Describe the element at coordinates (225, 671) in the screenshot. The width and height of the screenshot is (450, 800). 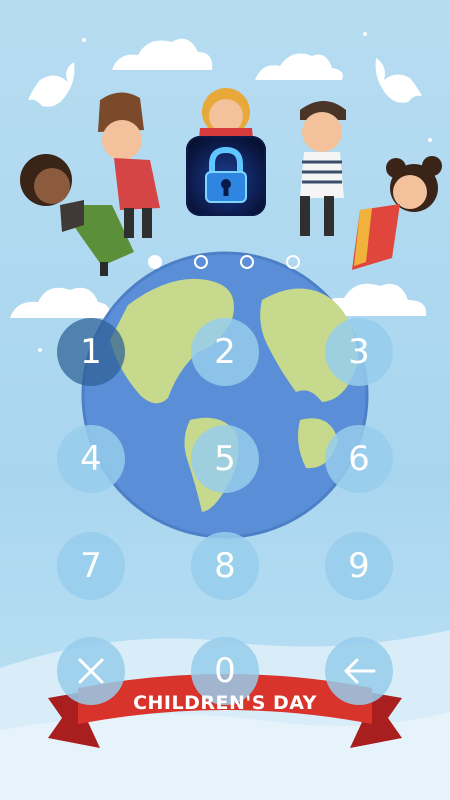
I see `key-label: 0` at that location.